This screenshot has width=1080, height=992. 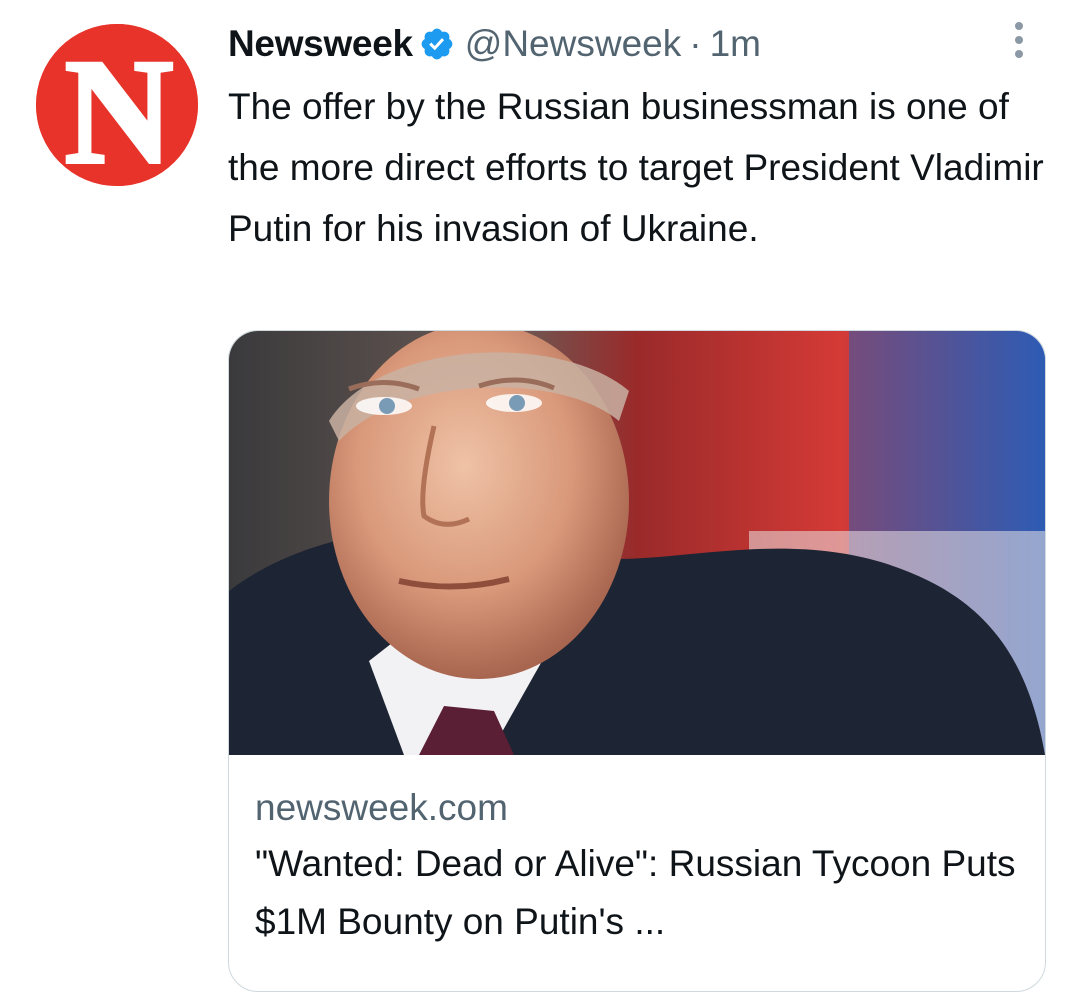 I want to click on tweet-timestamp: 1m, so click(x=735, y=44).